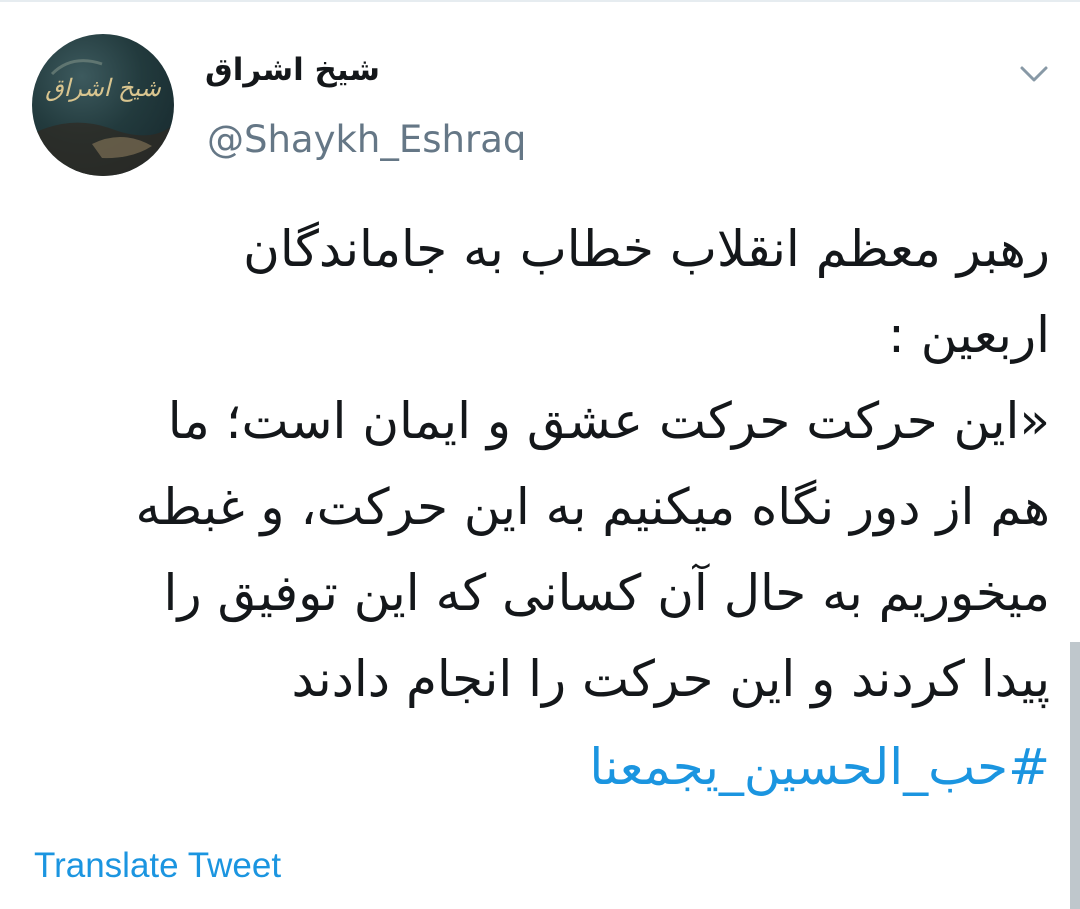  What do you see at coordinates (646, 249) in the screenshot?
I see `tweet-text-line: رهبر معظم انقلاب خطاب به جاماندگان` at bounding box center [646, 249].